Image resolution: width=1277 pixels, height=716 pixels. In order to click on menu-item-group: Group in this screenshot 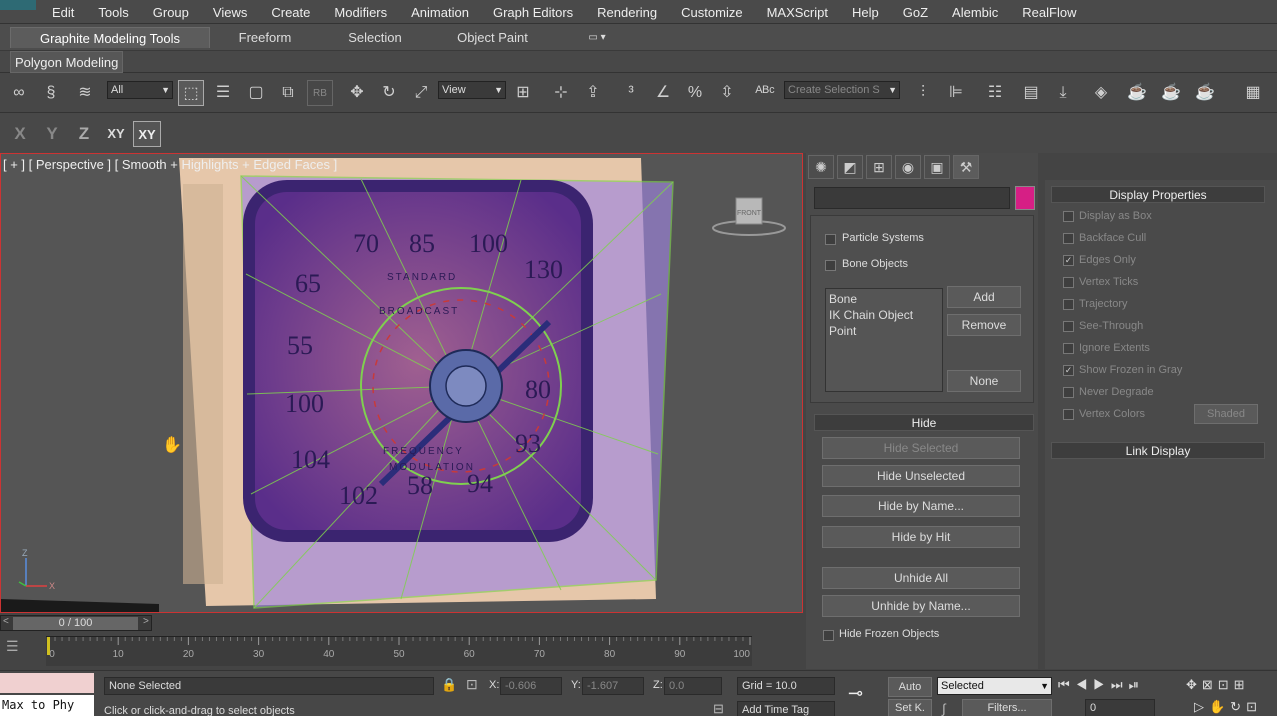, I will do `click(171, 12)`.